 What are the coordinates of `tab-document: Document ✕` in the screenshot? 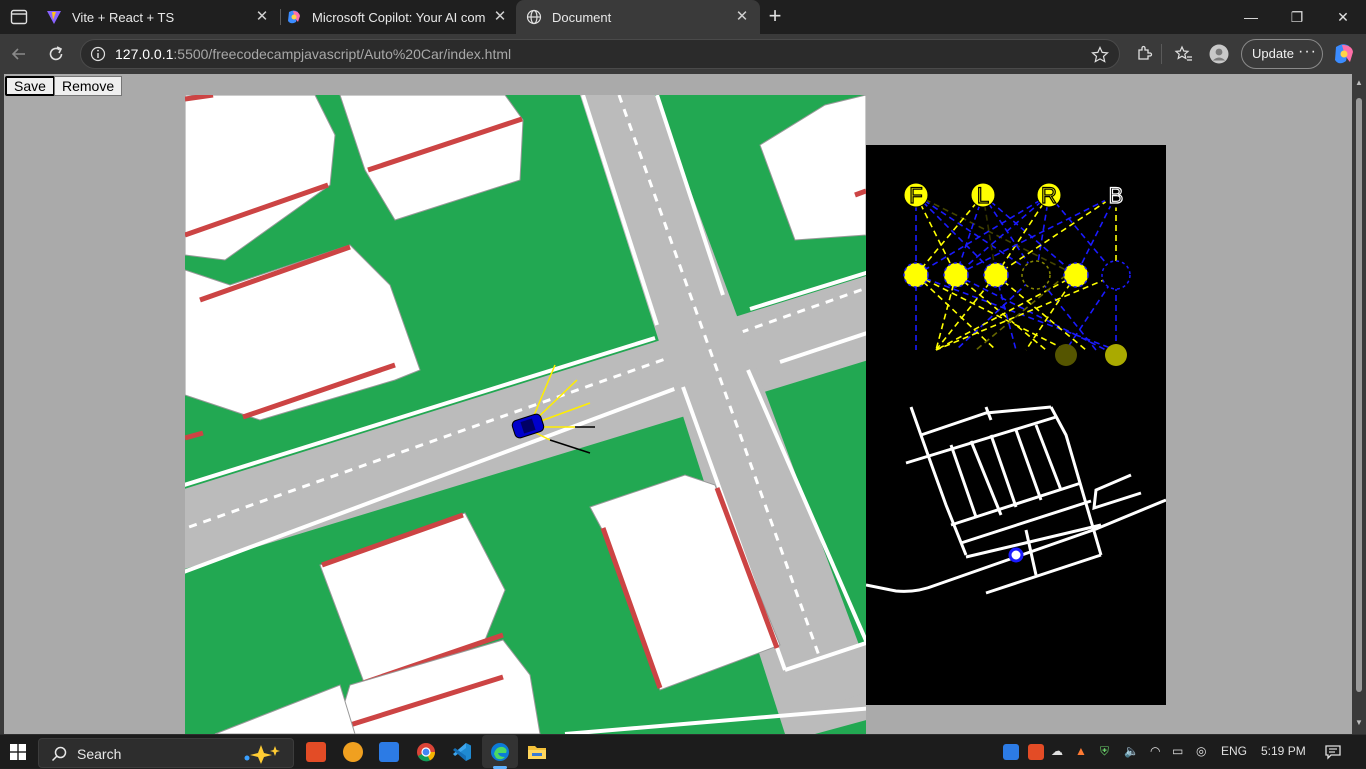 It's located at (638, 17).